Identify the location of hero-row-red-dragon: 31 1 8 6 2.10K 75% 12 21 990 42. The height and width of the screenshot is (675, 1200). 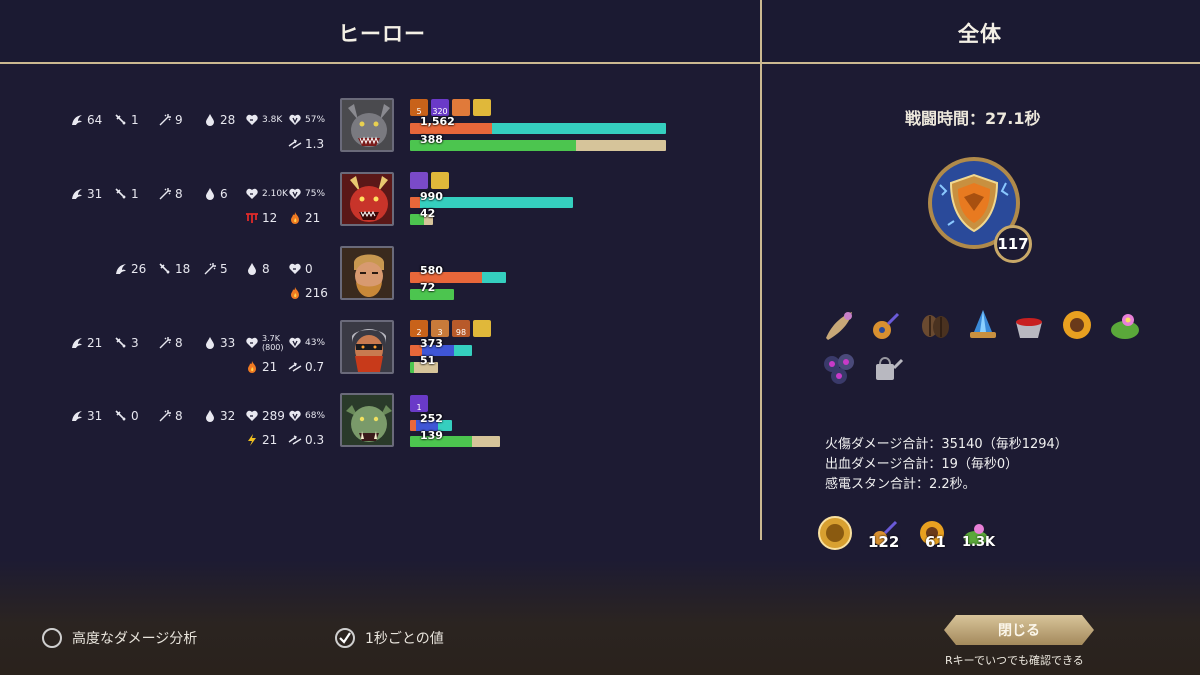
(380, 200).